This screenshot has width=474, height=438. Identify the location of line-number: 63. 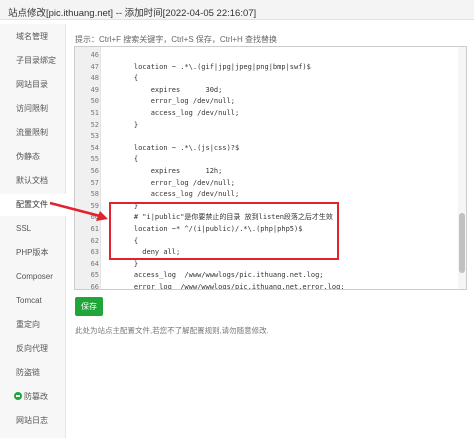
(94, 252).